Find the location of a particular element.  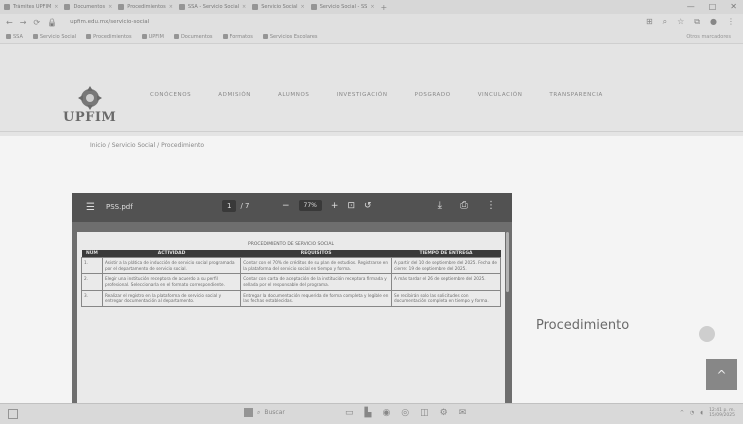

bookmark-label: Documentos is located at coordinates (196, 36).